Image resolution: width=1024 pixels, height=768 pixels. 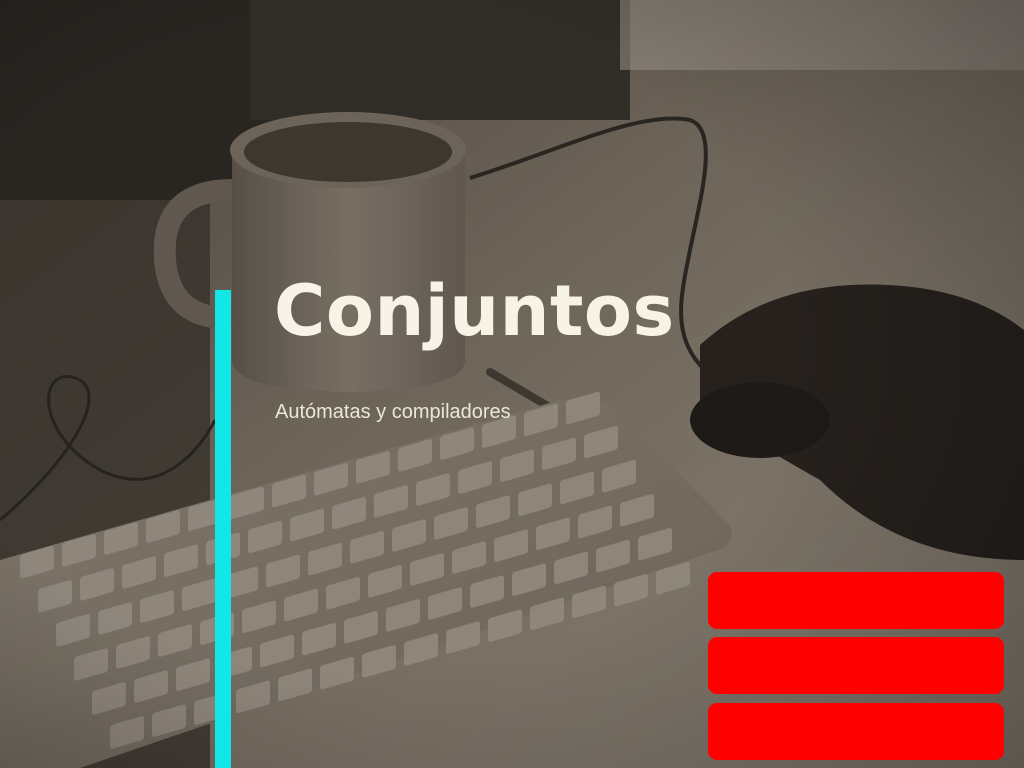 What do you see at coordinates (223, 529) in the screenshot?
I see `accent-bar` at bounding box center [223, 529].